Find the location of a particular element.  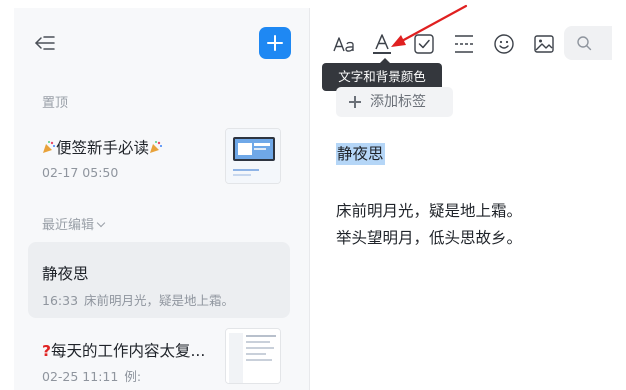

party-popper-icon is located at coordinates (49, 147).